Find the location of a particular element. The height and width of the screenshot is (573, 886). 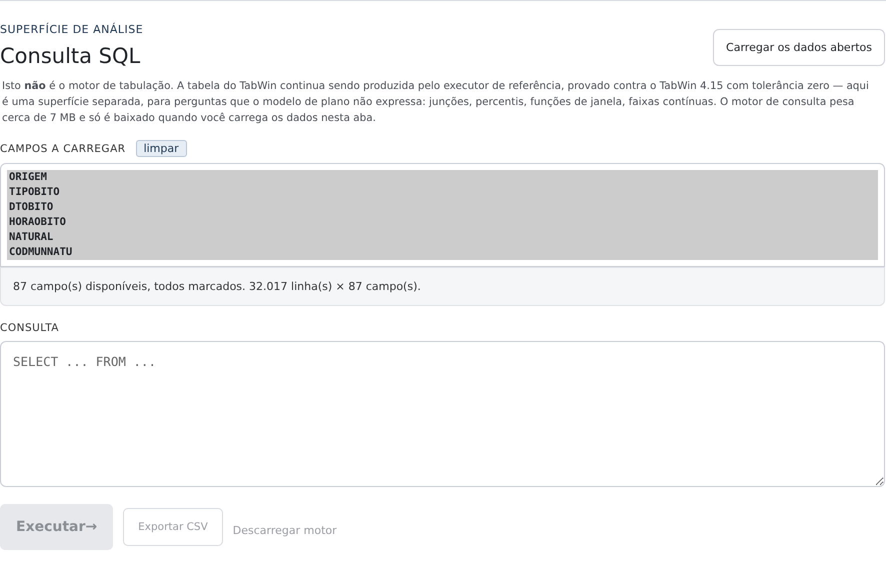

field-option: NATURAL is located at coordinates (442, 237).